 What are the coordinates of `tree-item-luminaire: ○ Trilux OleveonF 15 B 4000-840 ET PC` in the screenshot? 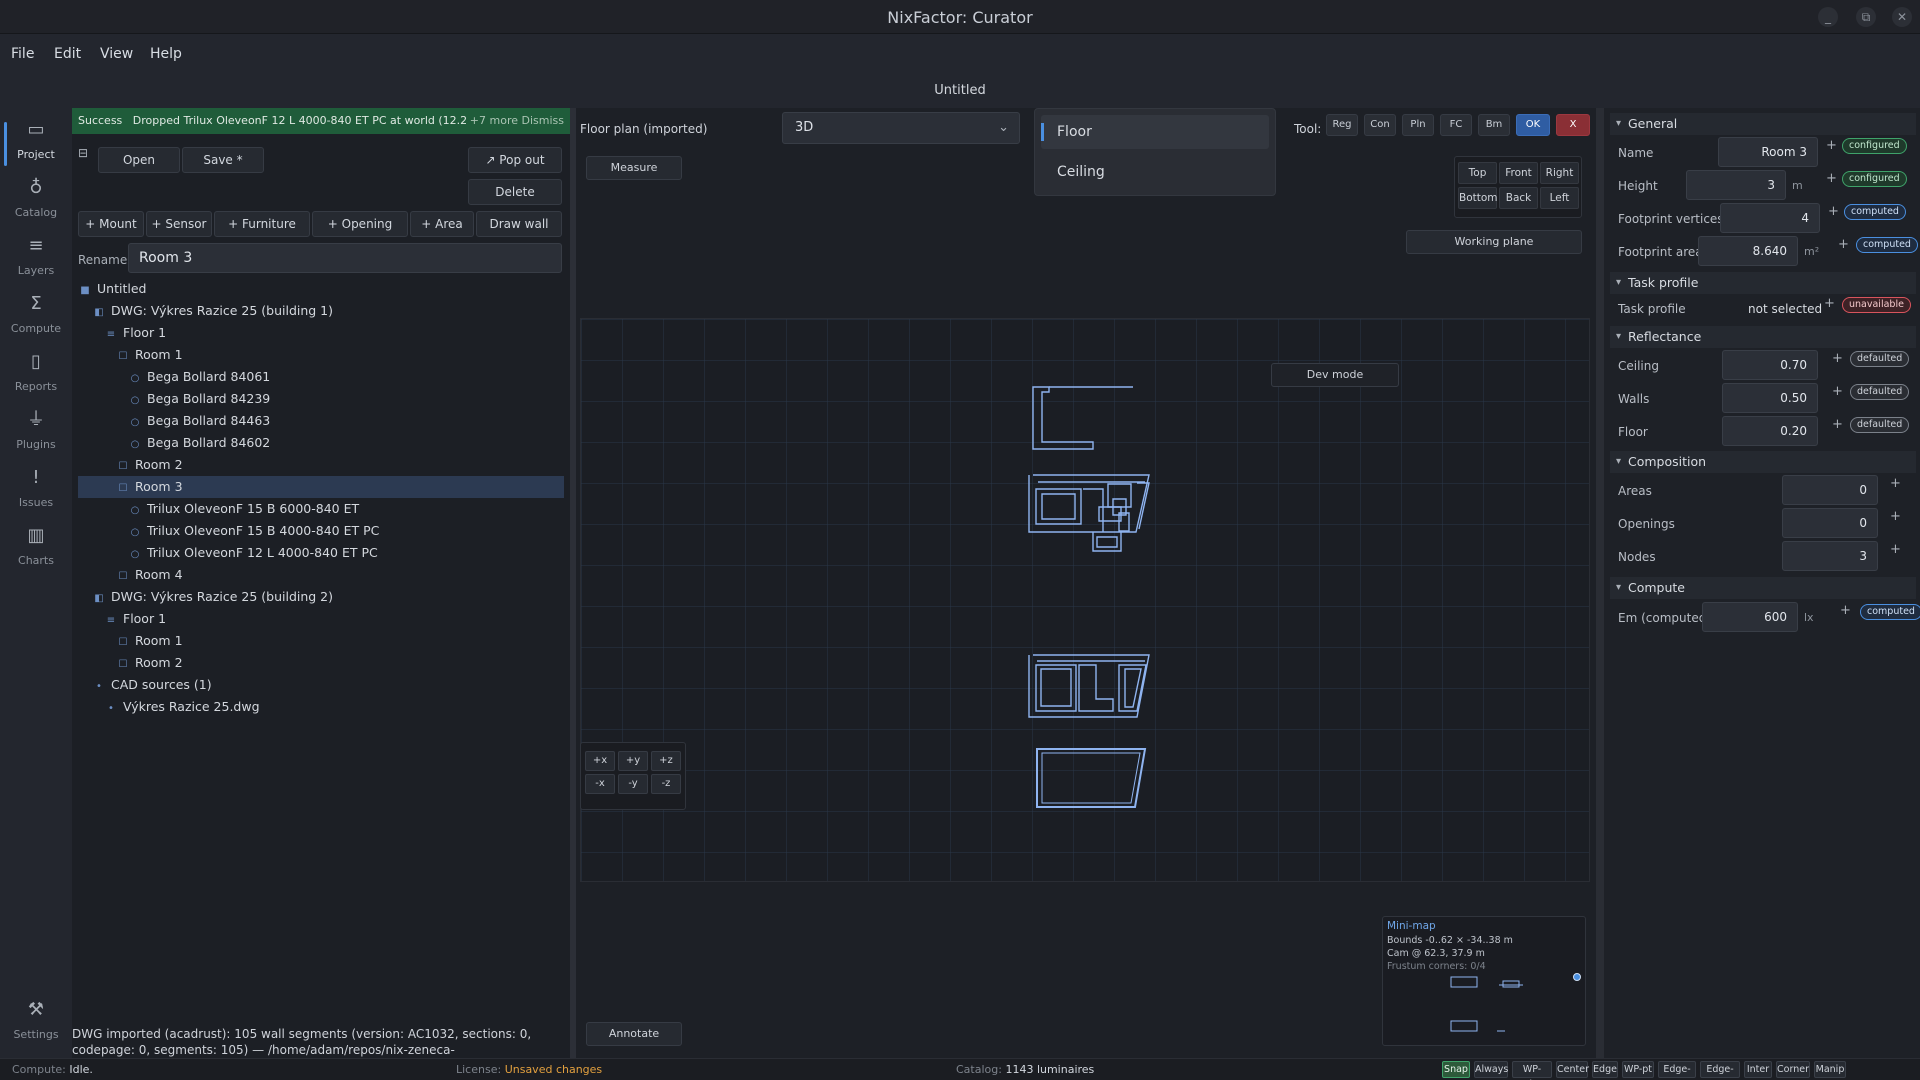 It's located at (321, 531).